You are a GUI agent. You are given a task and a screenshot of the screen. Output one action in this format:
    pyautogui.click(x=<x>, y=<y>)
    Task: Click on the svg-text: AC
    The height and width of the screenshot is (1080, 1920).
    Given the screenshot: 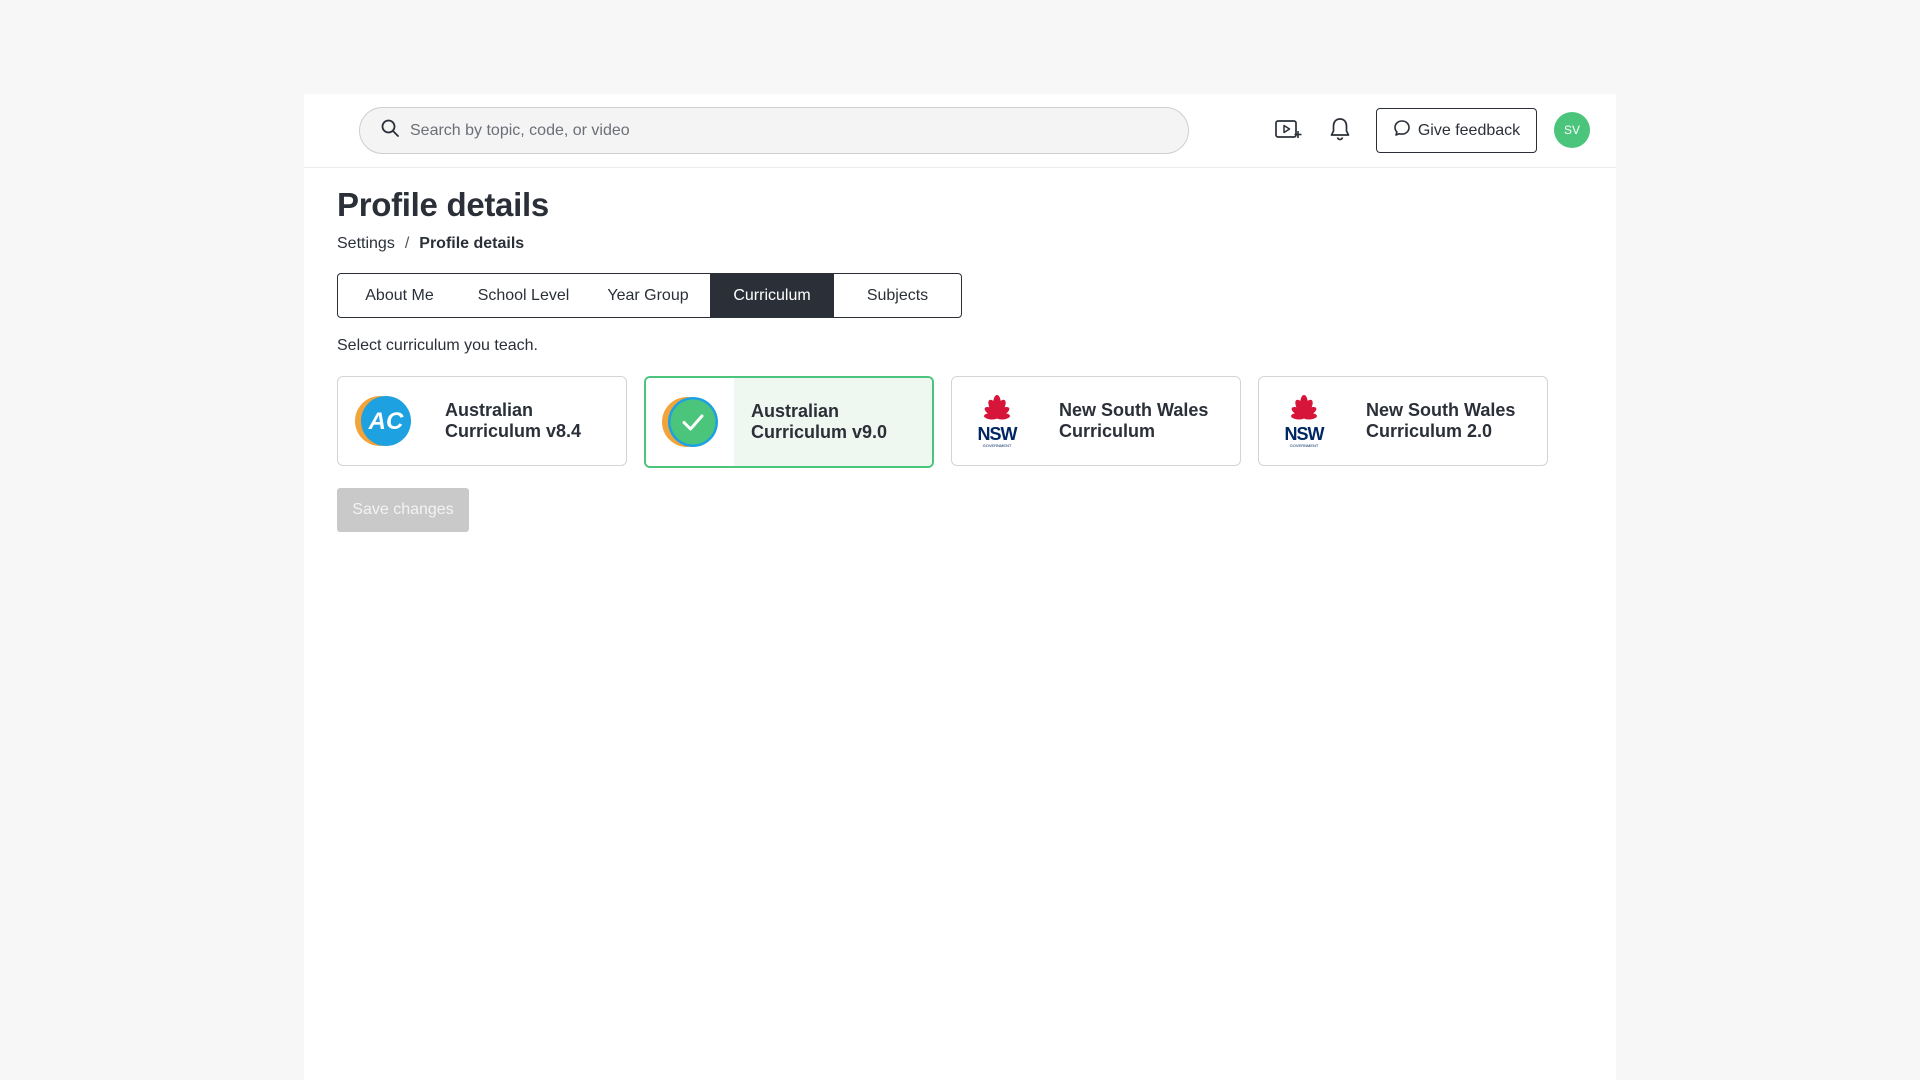 What is the action you would take?
    pyautogui.click(x=386, y=421)
    